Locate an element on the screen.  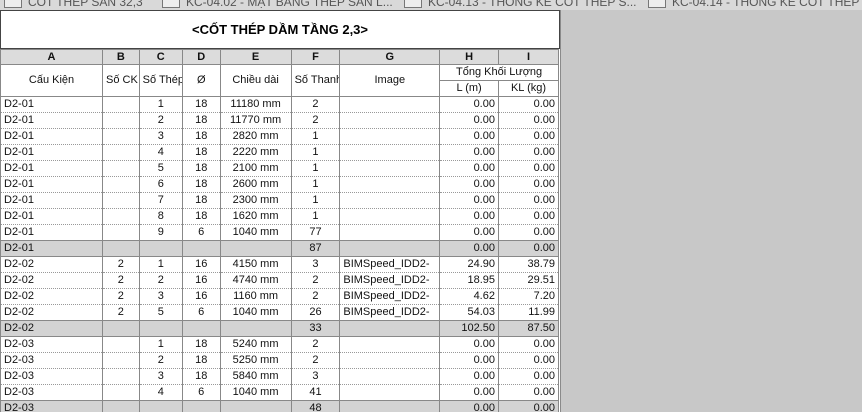
cell-e: 11180 mm is located at coordinates (255, 104).